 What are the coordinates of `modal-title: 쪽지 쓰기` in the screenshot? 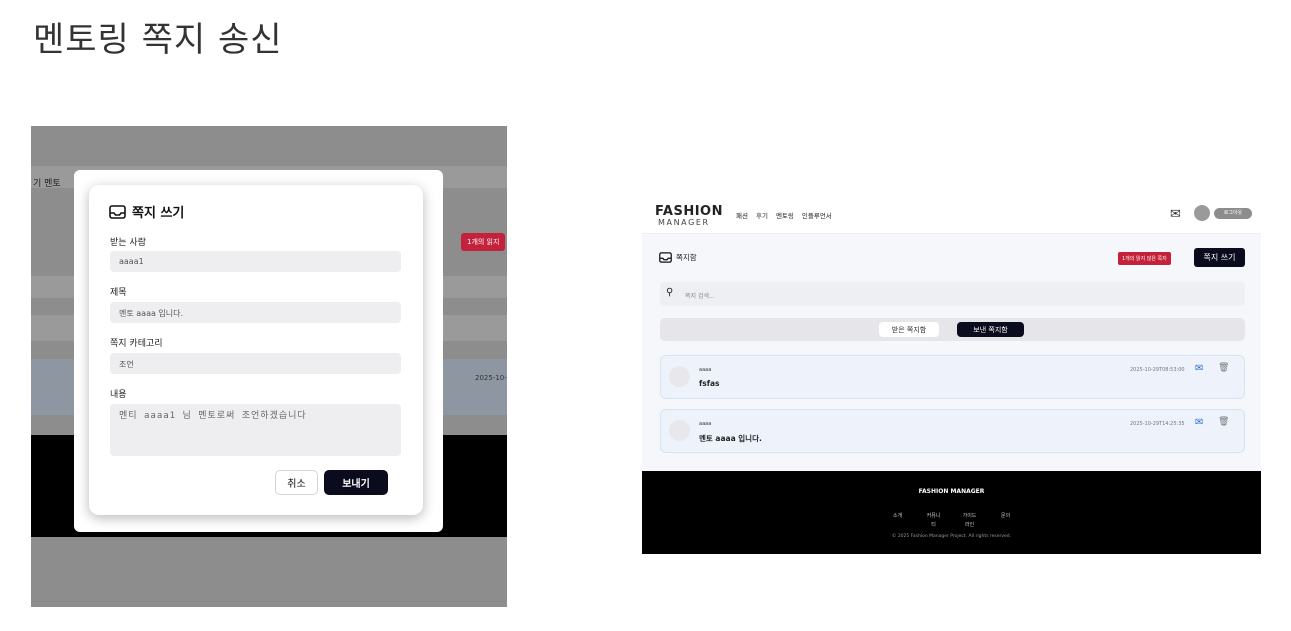 It's located at (158, 213).